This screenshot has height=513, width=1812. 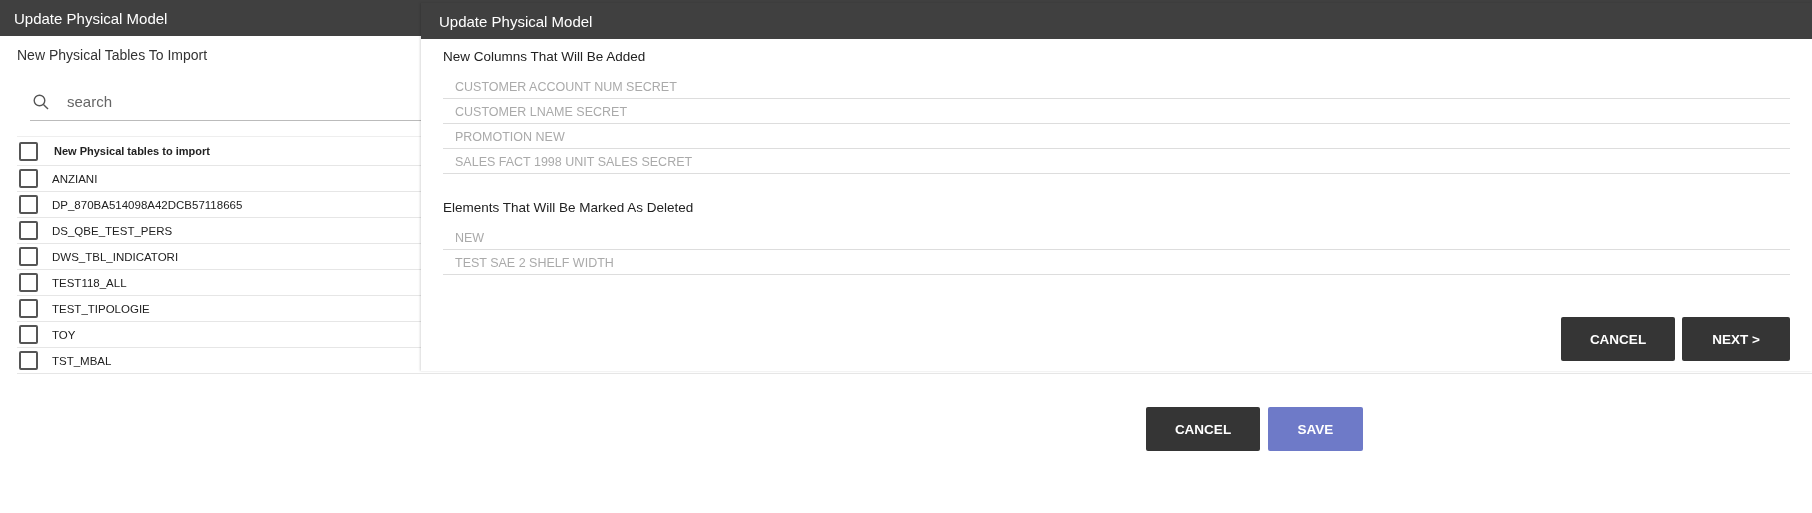 I want to click on section-title: New Physical Tables To Import, so click(x=112, y=55).